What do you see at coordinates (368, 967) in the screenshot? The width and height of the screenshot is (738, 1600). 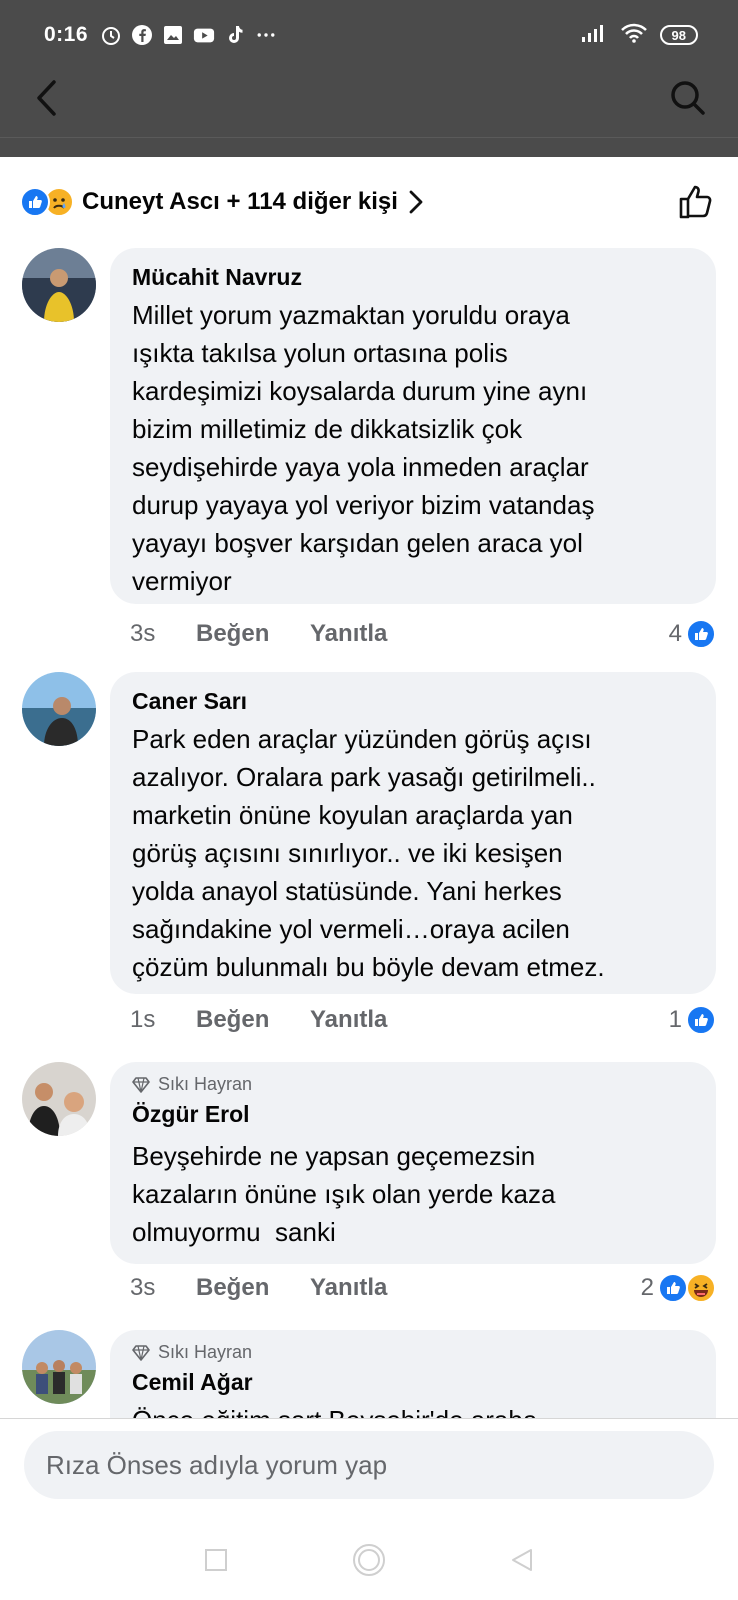 I see `comment-line: çözüm bulunmalı bu böyle devam etmez.` at bounding box center [368, 967].